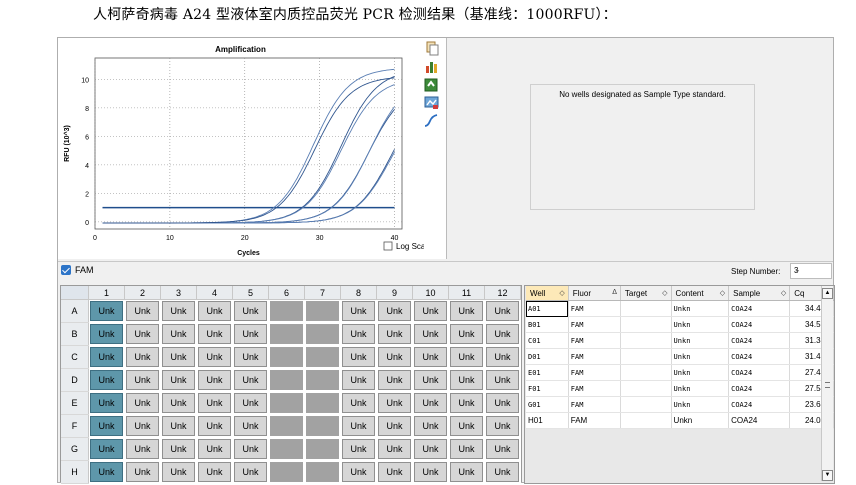 This screenshot has height=485, width=856. Describe the element at coordinates (394, 293) in the screenshot. I see `plate-column-header: 9` at that location.